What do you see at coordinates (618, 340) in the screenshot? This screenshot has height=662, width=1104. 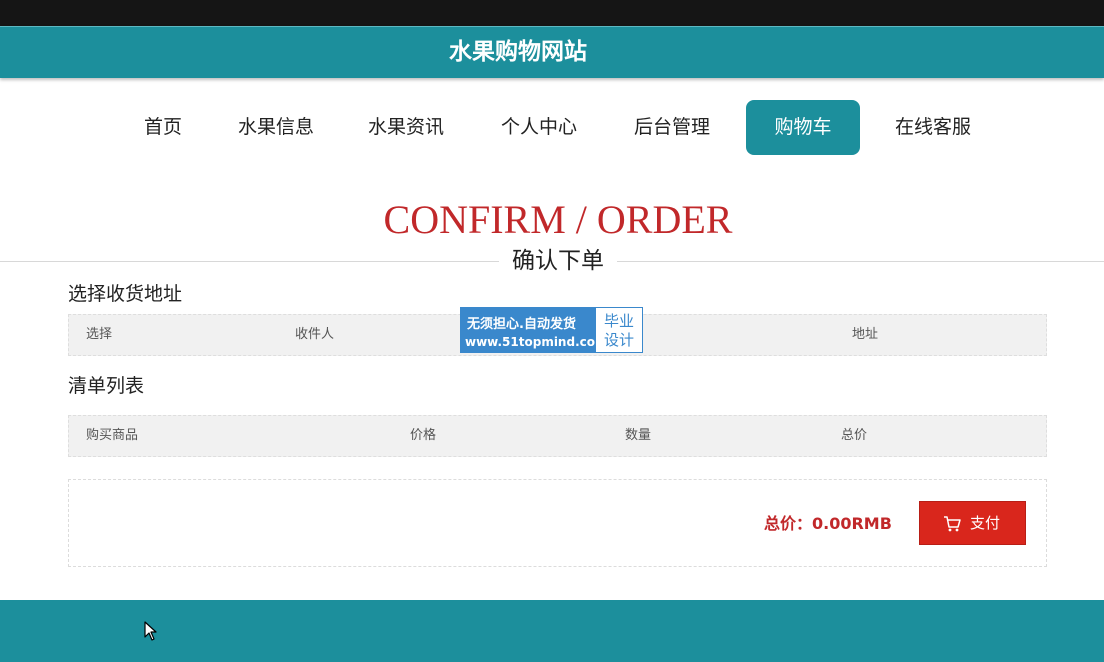 I see `watermark-side-line2: 设计` at bounding box center [618, 340].